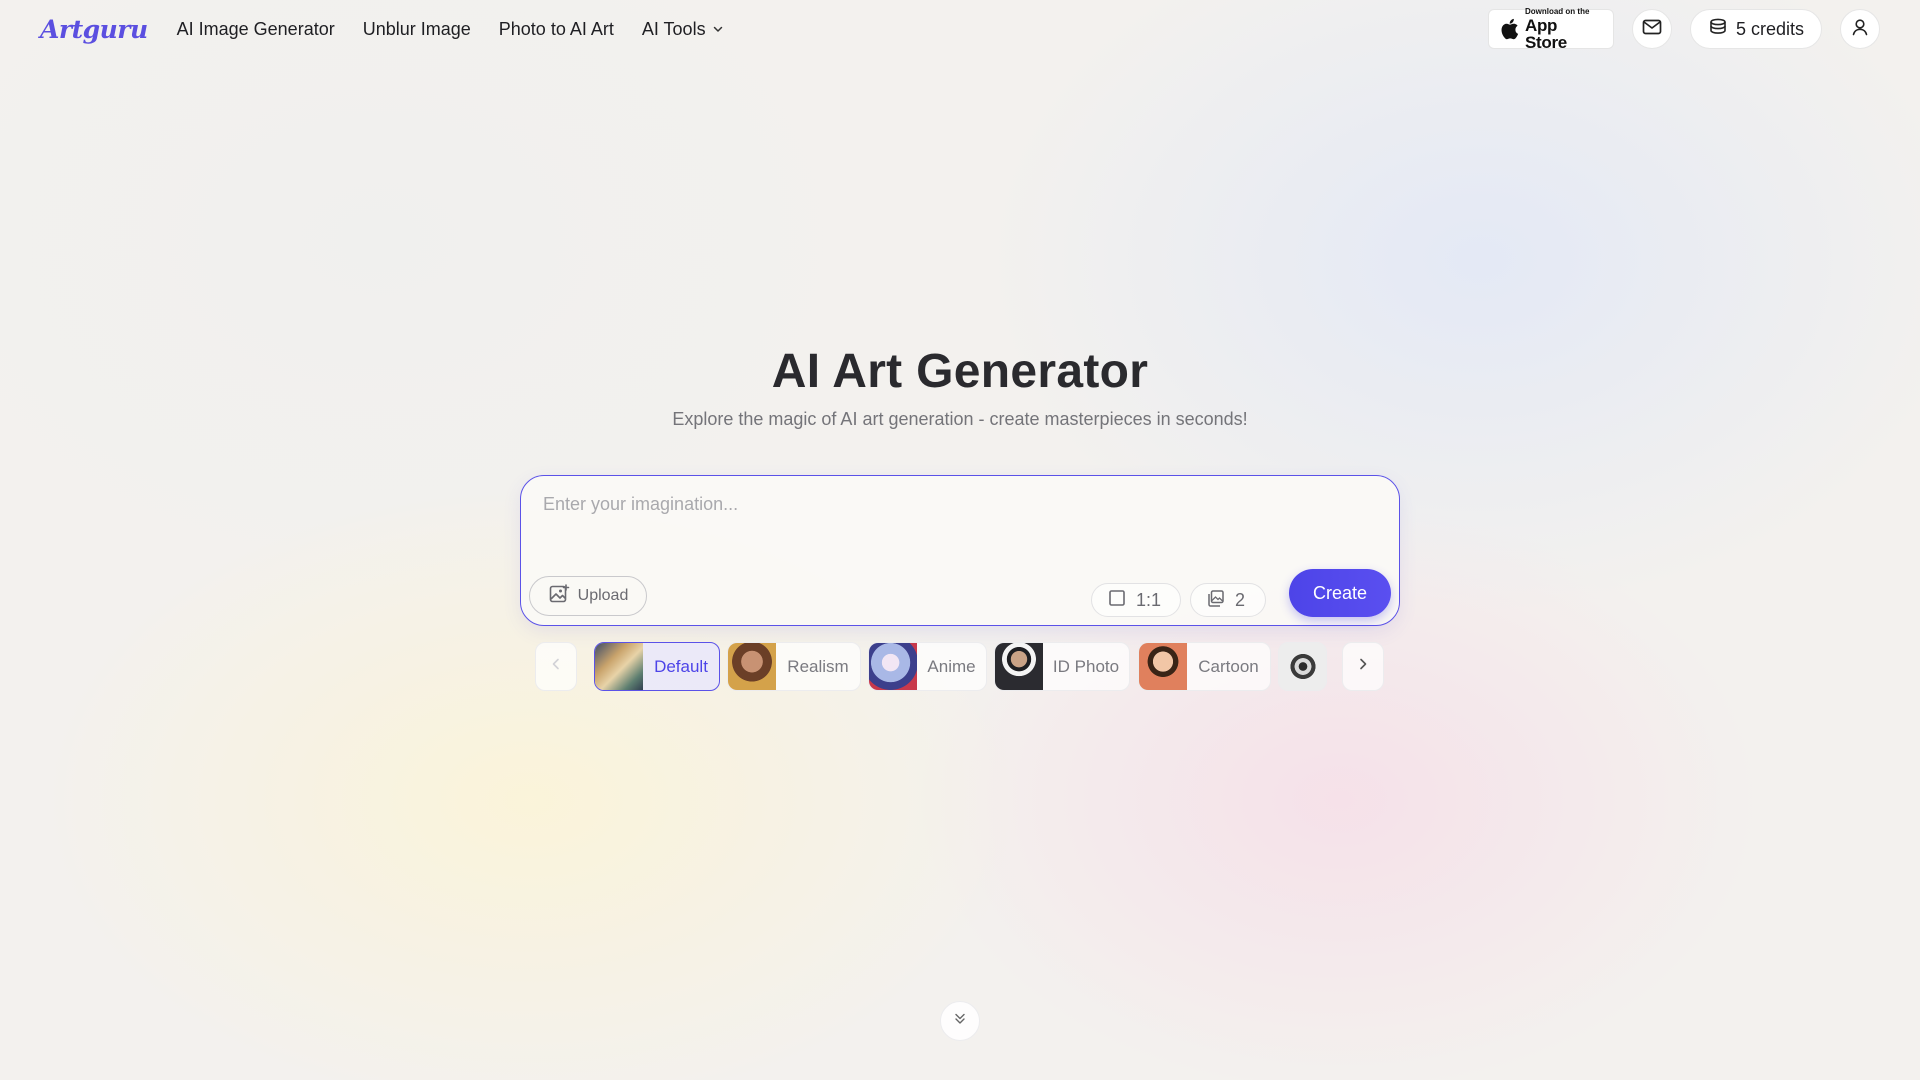  I want to click on style-chip-default: Default, so click(657, 666).